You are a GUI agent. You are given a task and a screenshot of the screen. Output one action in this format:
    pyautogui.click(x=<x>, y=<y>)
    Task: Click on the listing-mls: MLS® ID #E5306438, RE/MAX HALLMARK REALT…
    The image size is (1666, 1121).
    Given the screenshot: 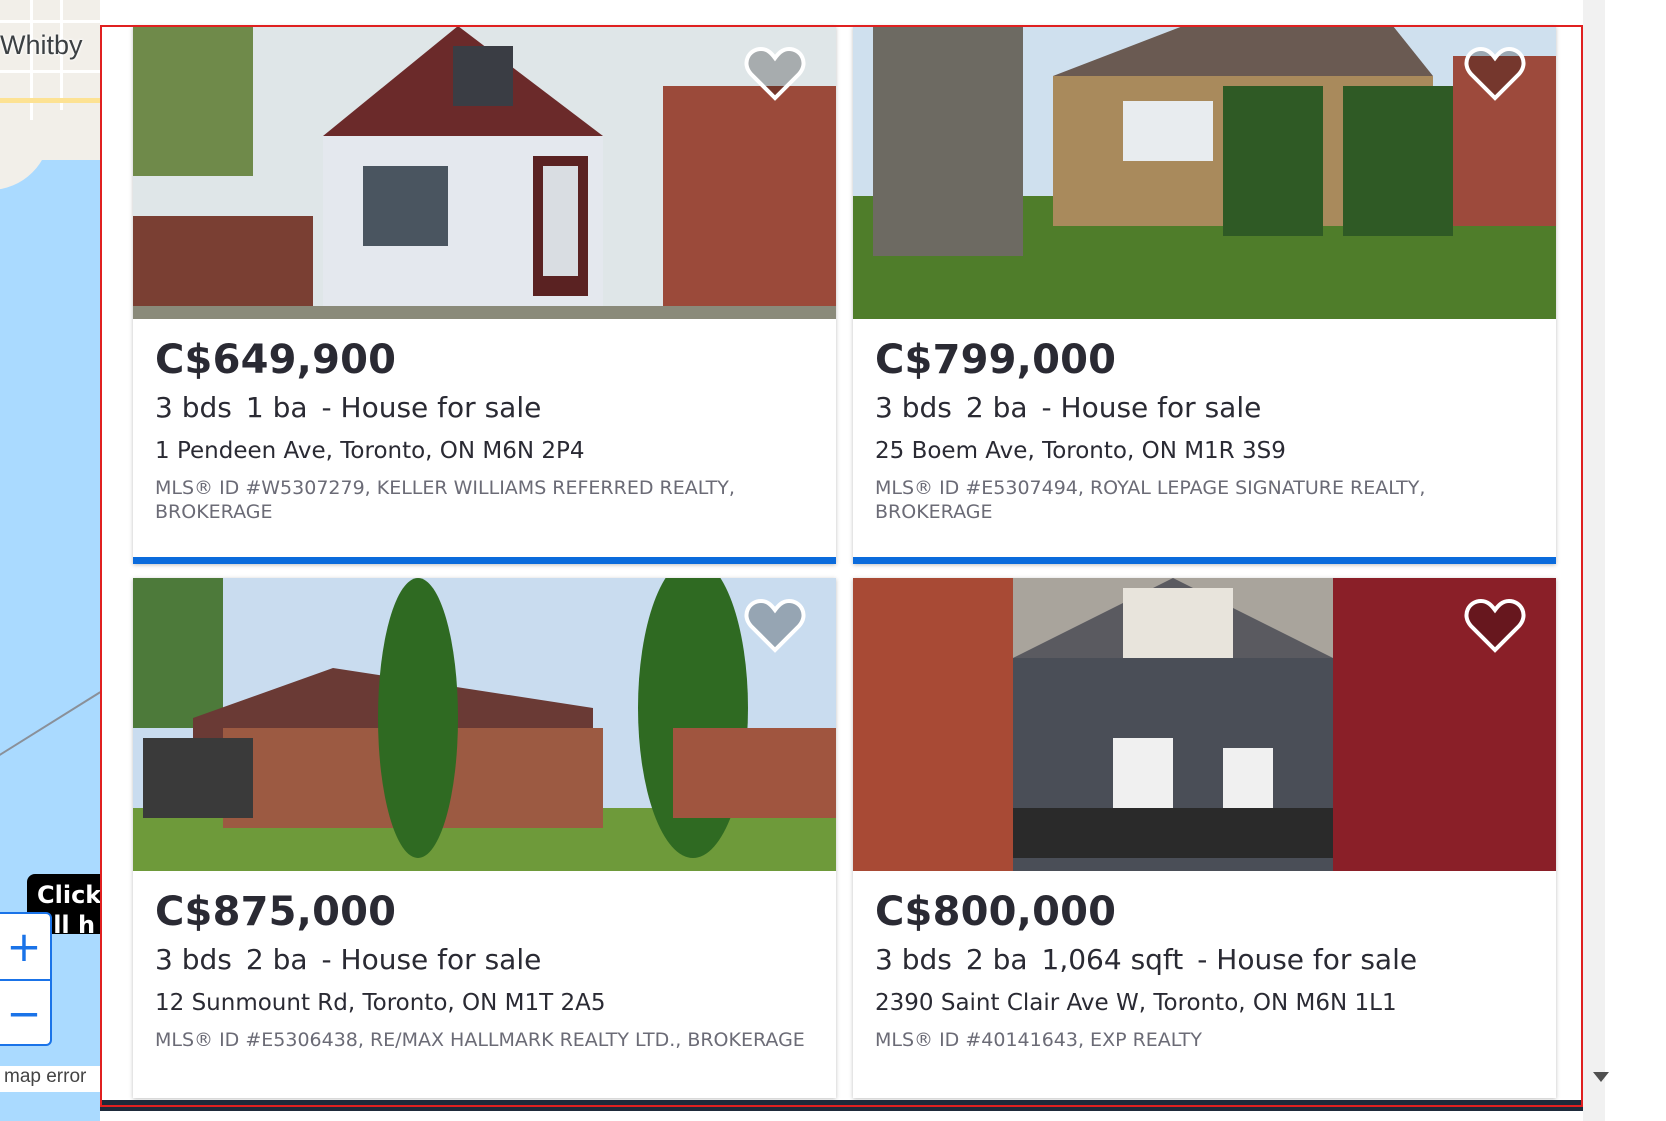 What is the action you would take?
    pyautogui.click(x=480, y=1040)
    